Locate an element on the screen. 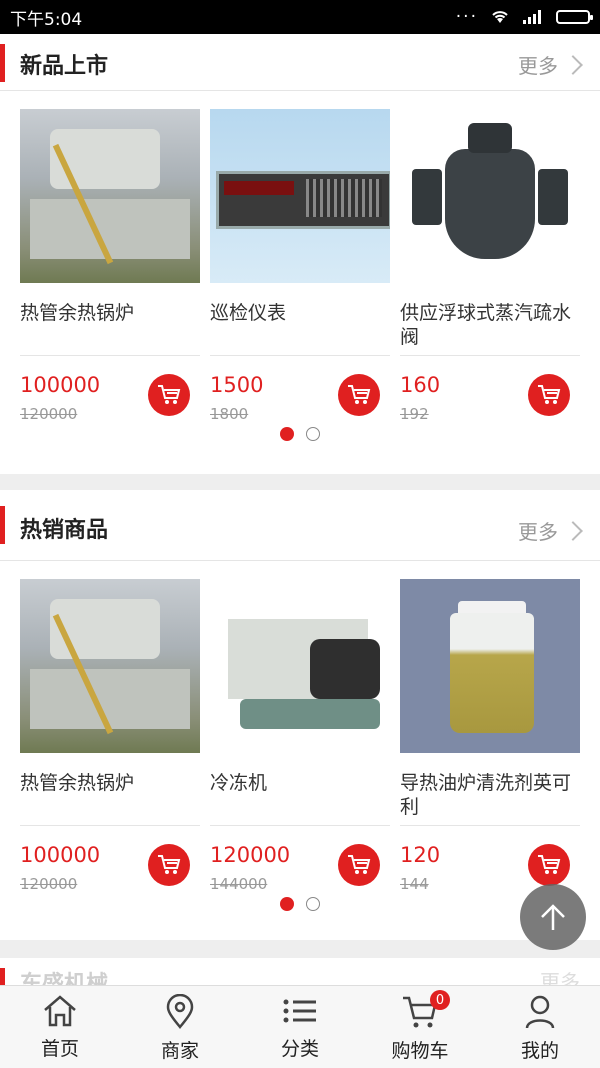 The width and height of the screenshot is (600, 1068). product-card: 巡检仪表 1500 1800 is located at coordinates (300, 266).